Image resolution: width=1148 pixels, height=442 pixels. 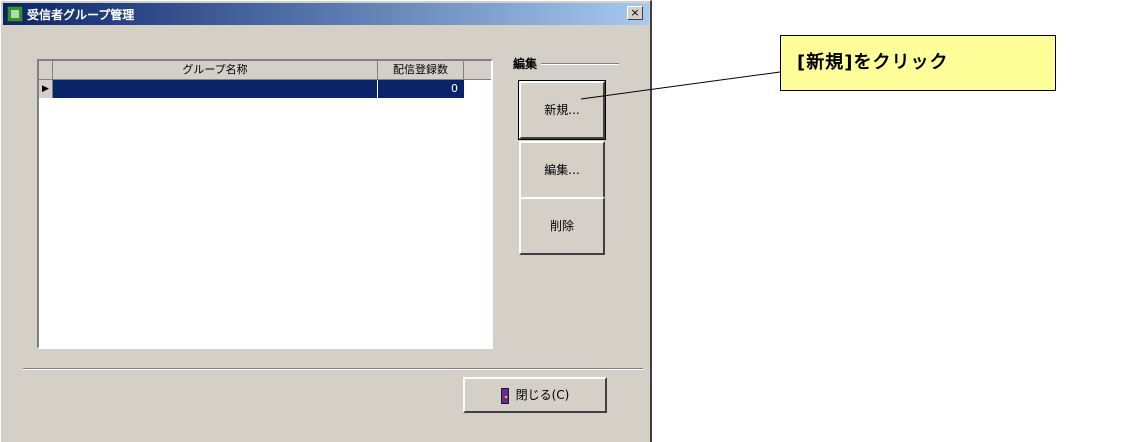 I want to click on row-pointer-icon: ▶, so click(x=46, y=89).